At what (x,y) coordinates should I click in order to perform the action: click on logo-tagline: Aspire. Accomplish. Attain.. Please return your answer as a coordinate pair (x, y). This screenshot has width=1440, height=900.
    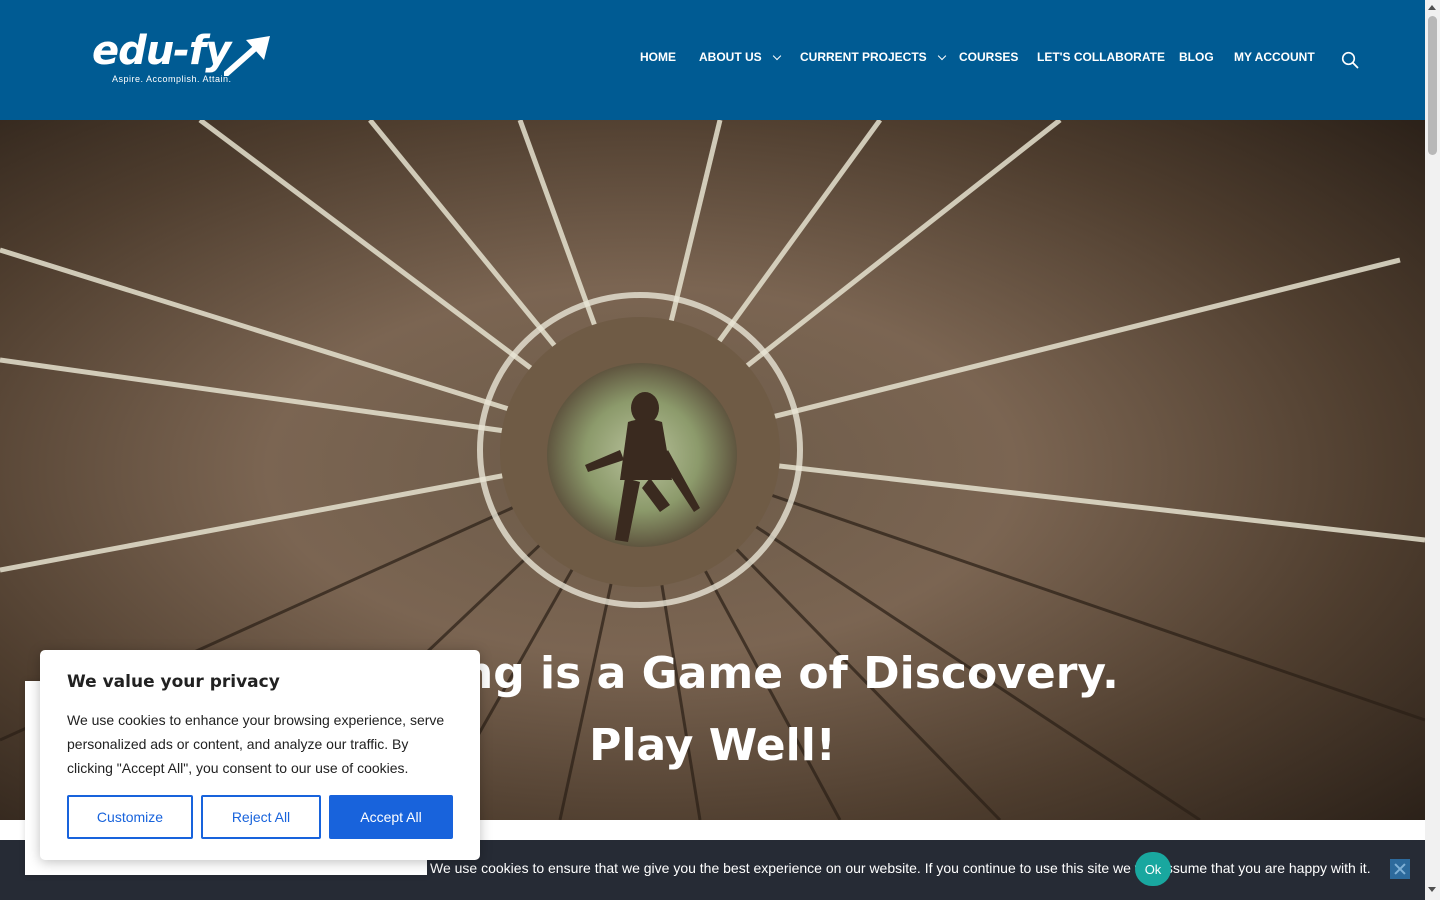
    Looking at the image, I should click on (172, 79).